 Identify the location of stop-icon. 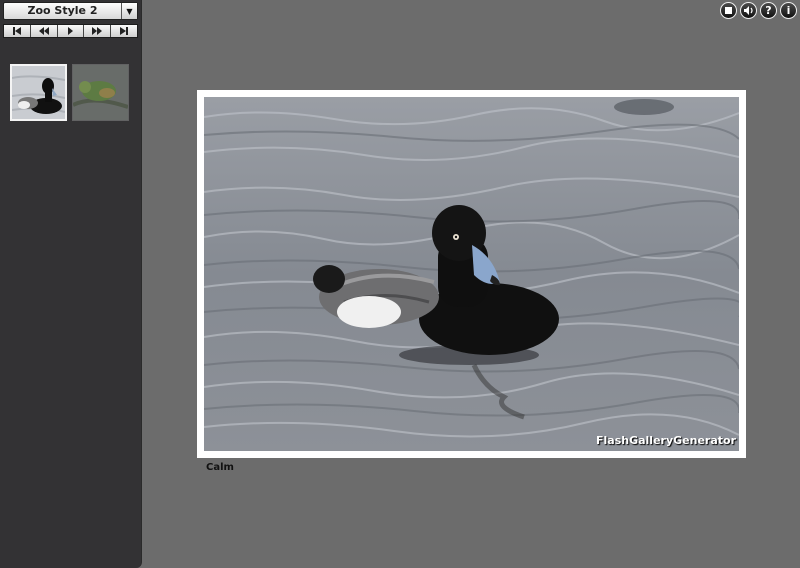
(728, 10).